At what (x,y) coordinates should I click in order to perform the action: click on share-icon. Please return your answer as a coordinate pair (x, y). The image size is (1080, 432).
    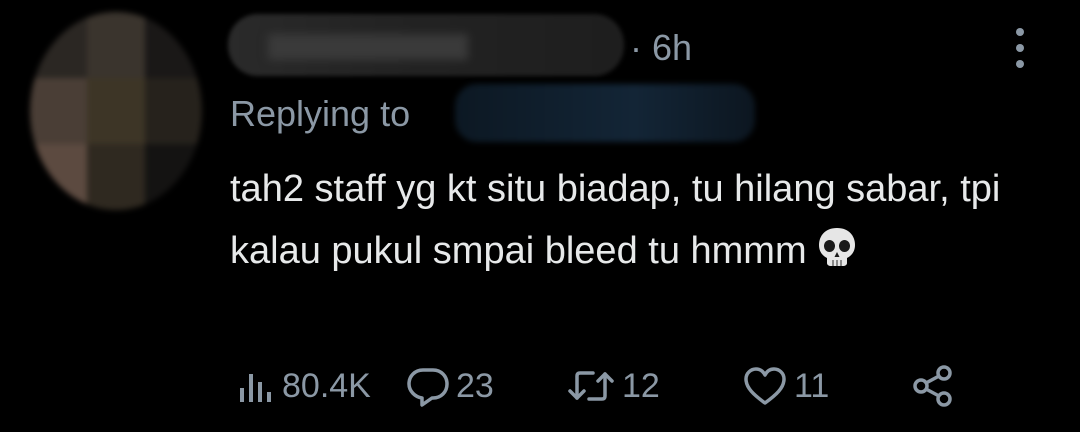
    Looking at the image, I should click on (932, 386).